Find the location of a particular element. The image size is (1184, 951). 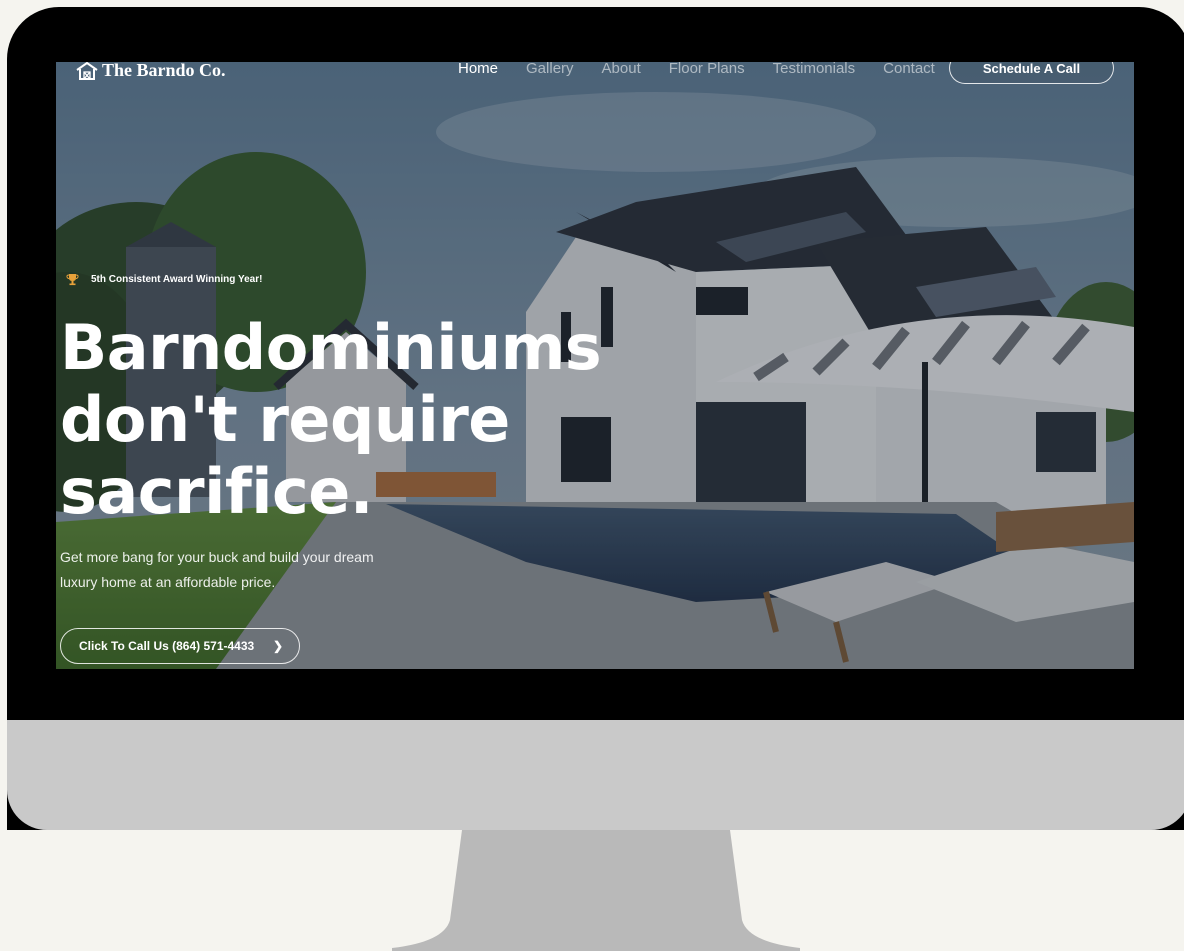

headline-line-3: sacrifice. is located at coordinates (216, 491).